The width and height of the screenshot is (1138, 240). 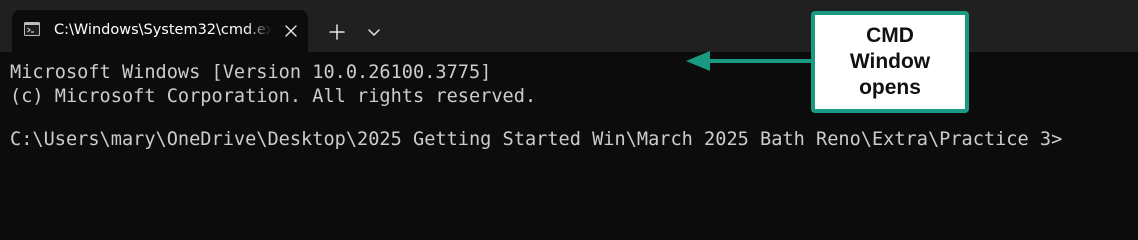 What do you see at coordinates (374, 32) in the screenshot?
I see `chevron-down-icon` at bounding box center [374, 32].